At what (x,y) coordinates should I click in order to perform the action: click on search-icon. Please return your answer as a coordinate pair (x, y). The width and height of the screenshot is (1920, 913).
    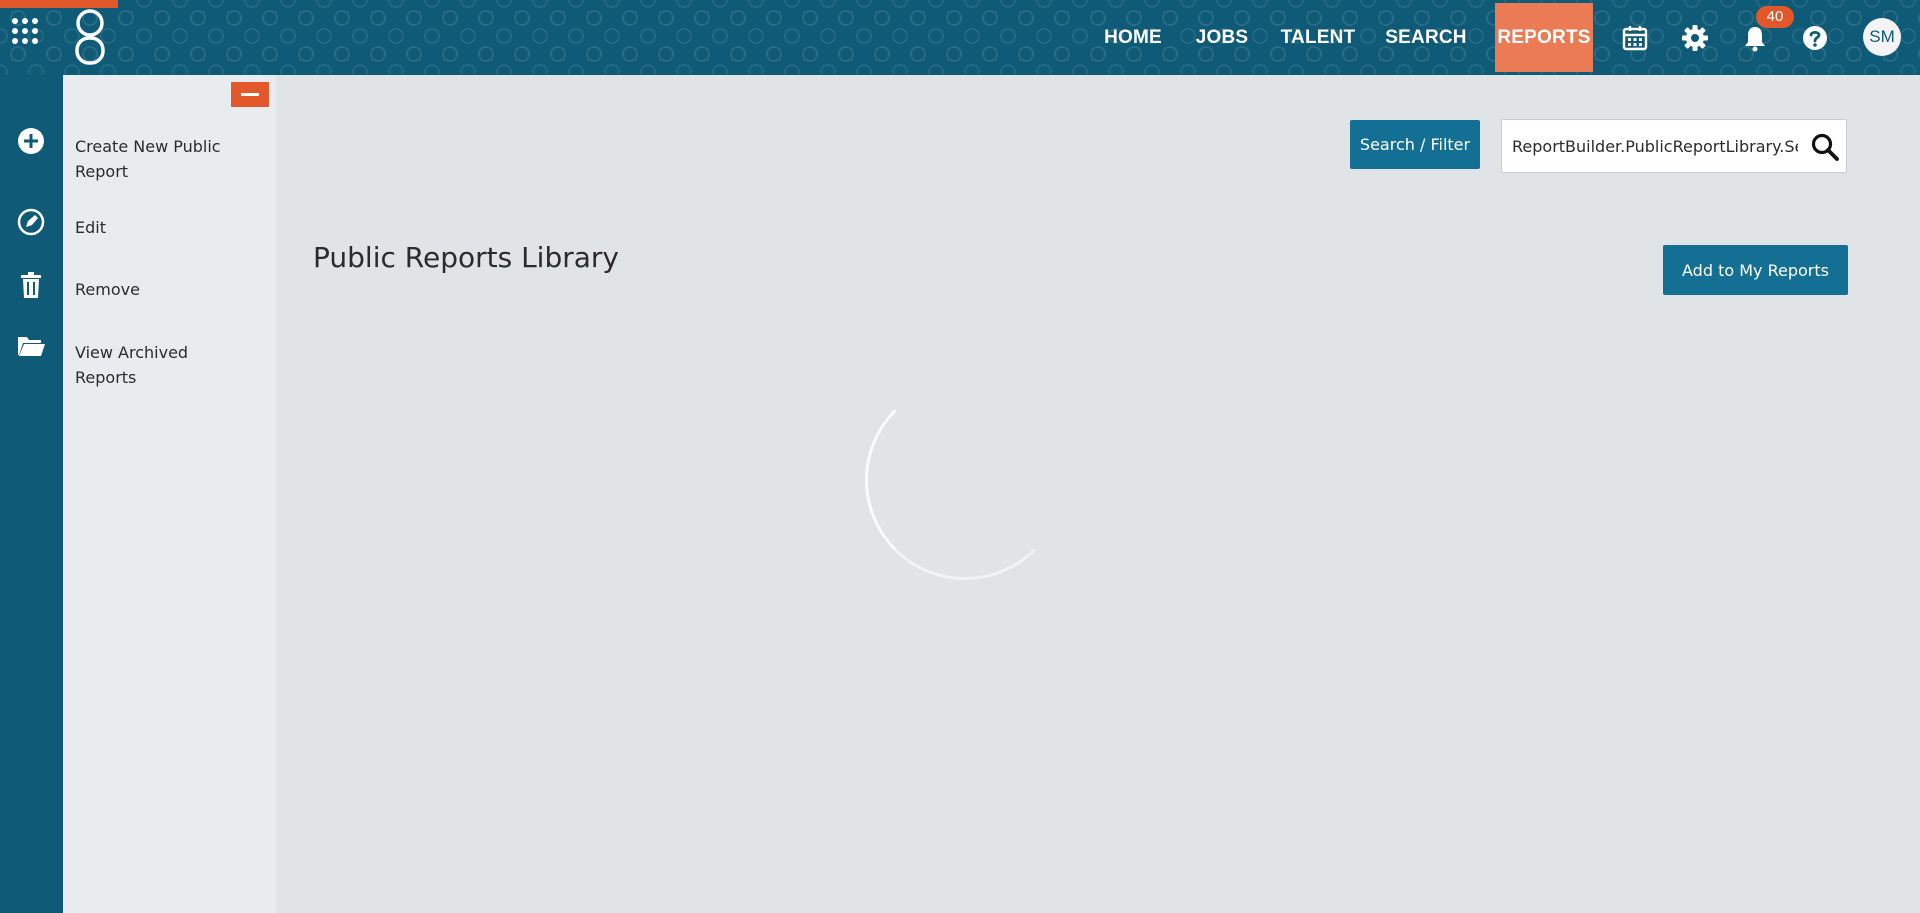
    Looking at the image, I should click on (1825, 147).